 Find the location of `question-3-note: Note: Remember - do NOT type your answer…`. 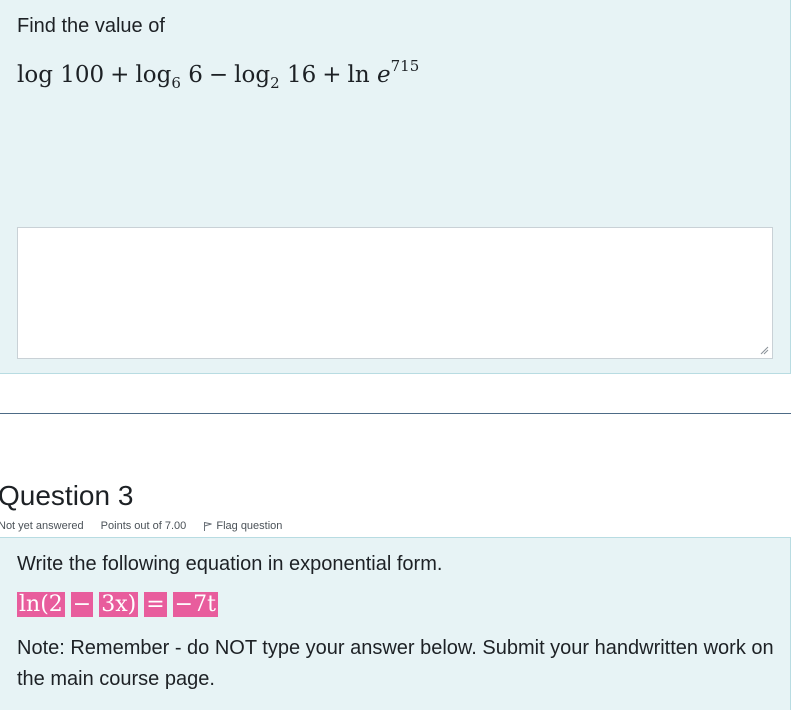

question-3-note: Note: Remember - do NOT type your answer… is located at coordinates (395, 663).